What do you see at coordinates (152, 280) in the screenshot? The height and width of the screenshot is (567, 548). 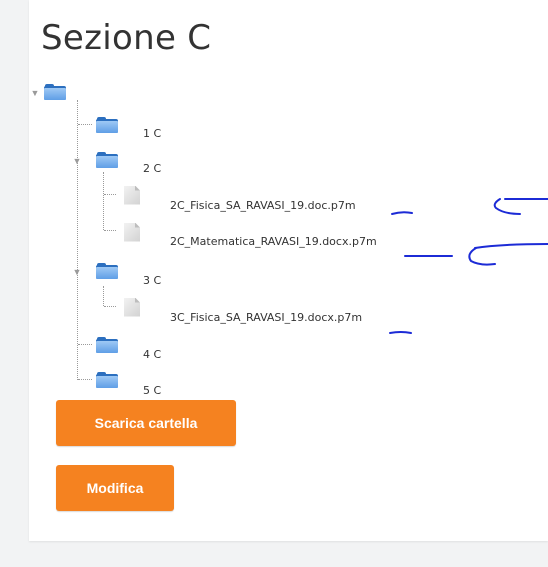 I see `tree-folder-label: 3 C` at bounding box center [152, 280].